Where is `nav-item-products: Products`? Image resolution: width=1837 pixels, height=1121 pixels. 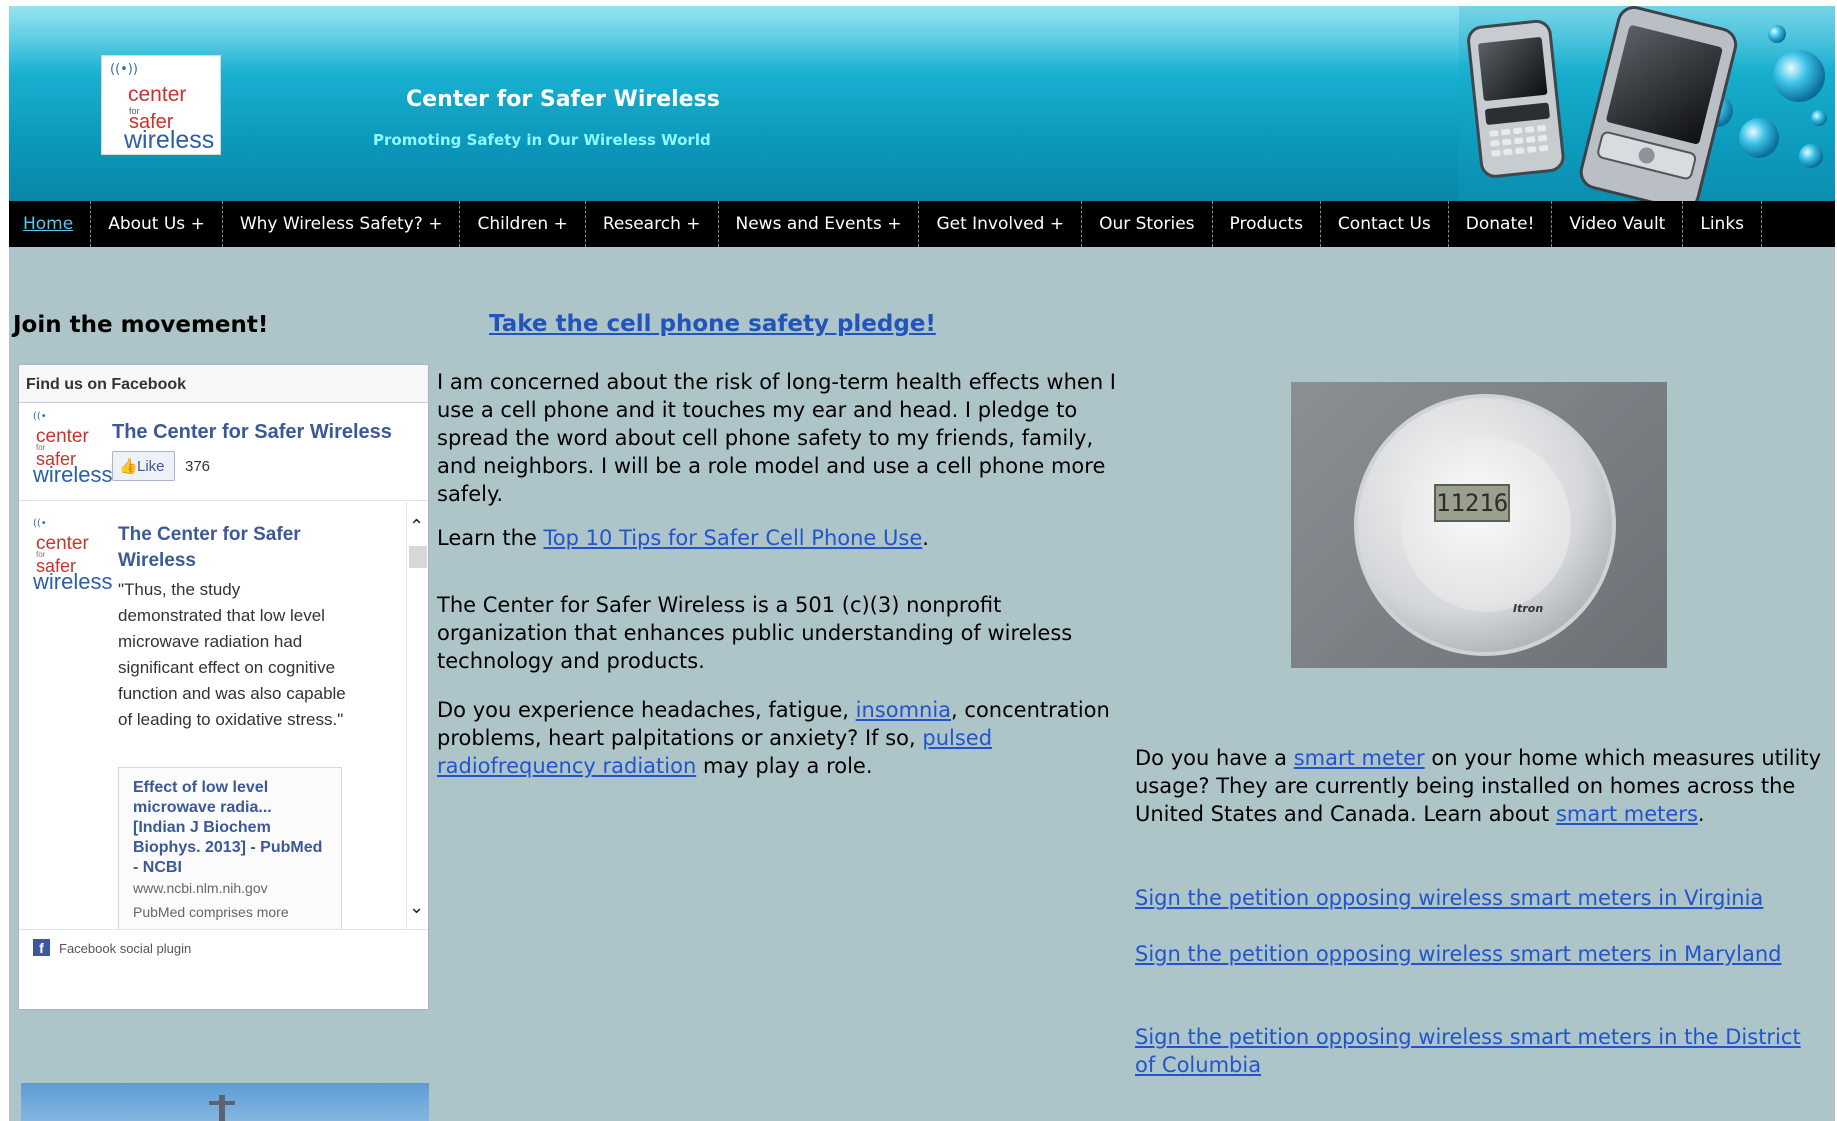 nav-item-products: Products is located at coordinates (1267, 224).